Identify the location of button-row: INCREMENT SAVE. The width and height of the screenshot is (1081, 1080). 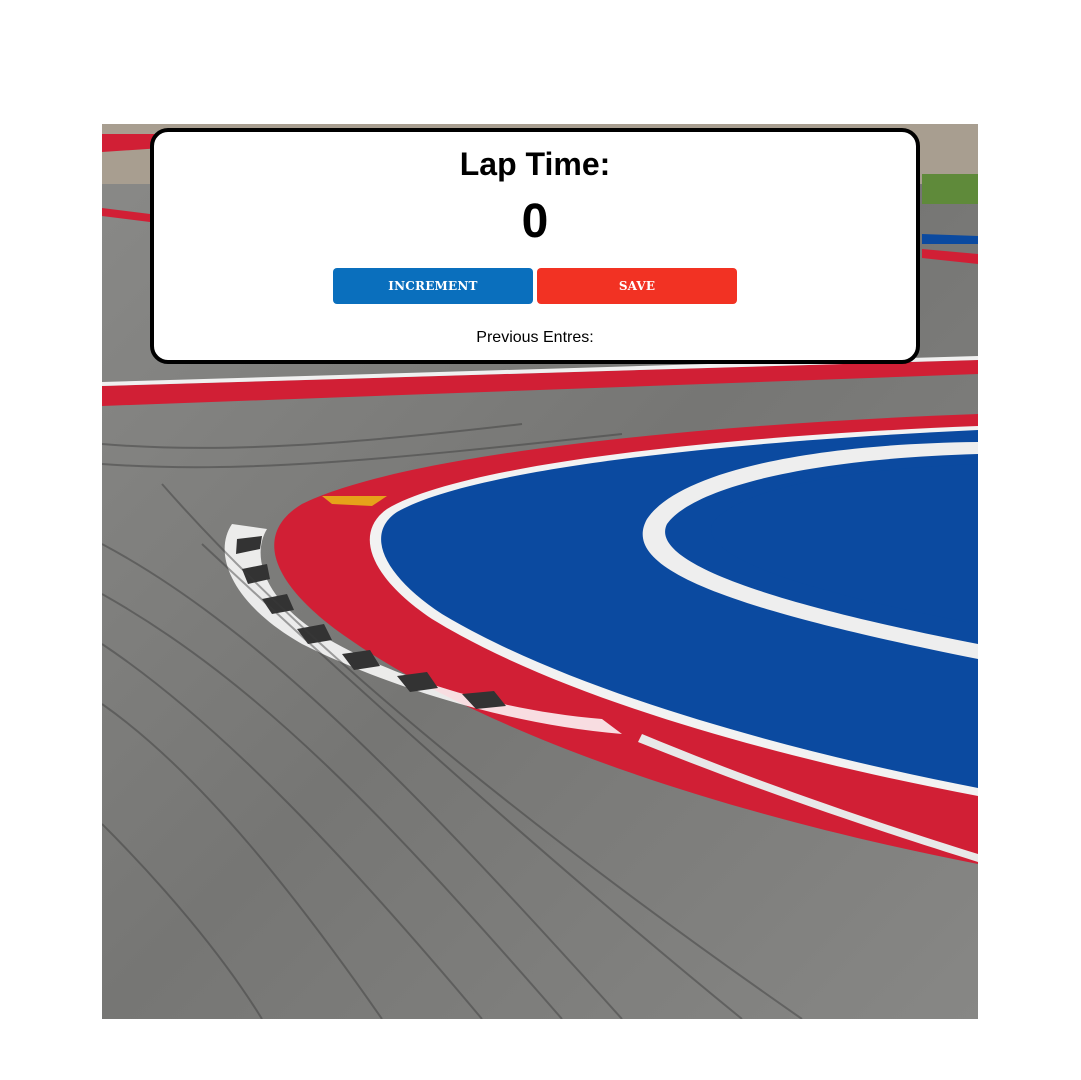
(535, 286).